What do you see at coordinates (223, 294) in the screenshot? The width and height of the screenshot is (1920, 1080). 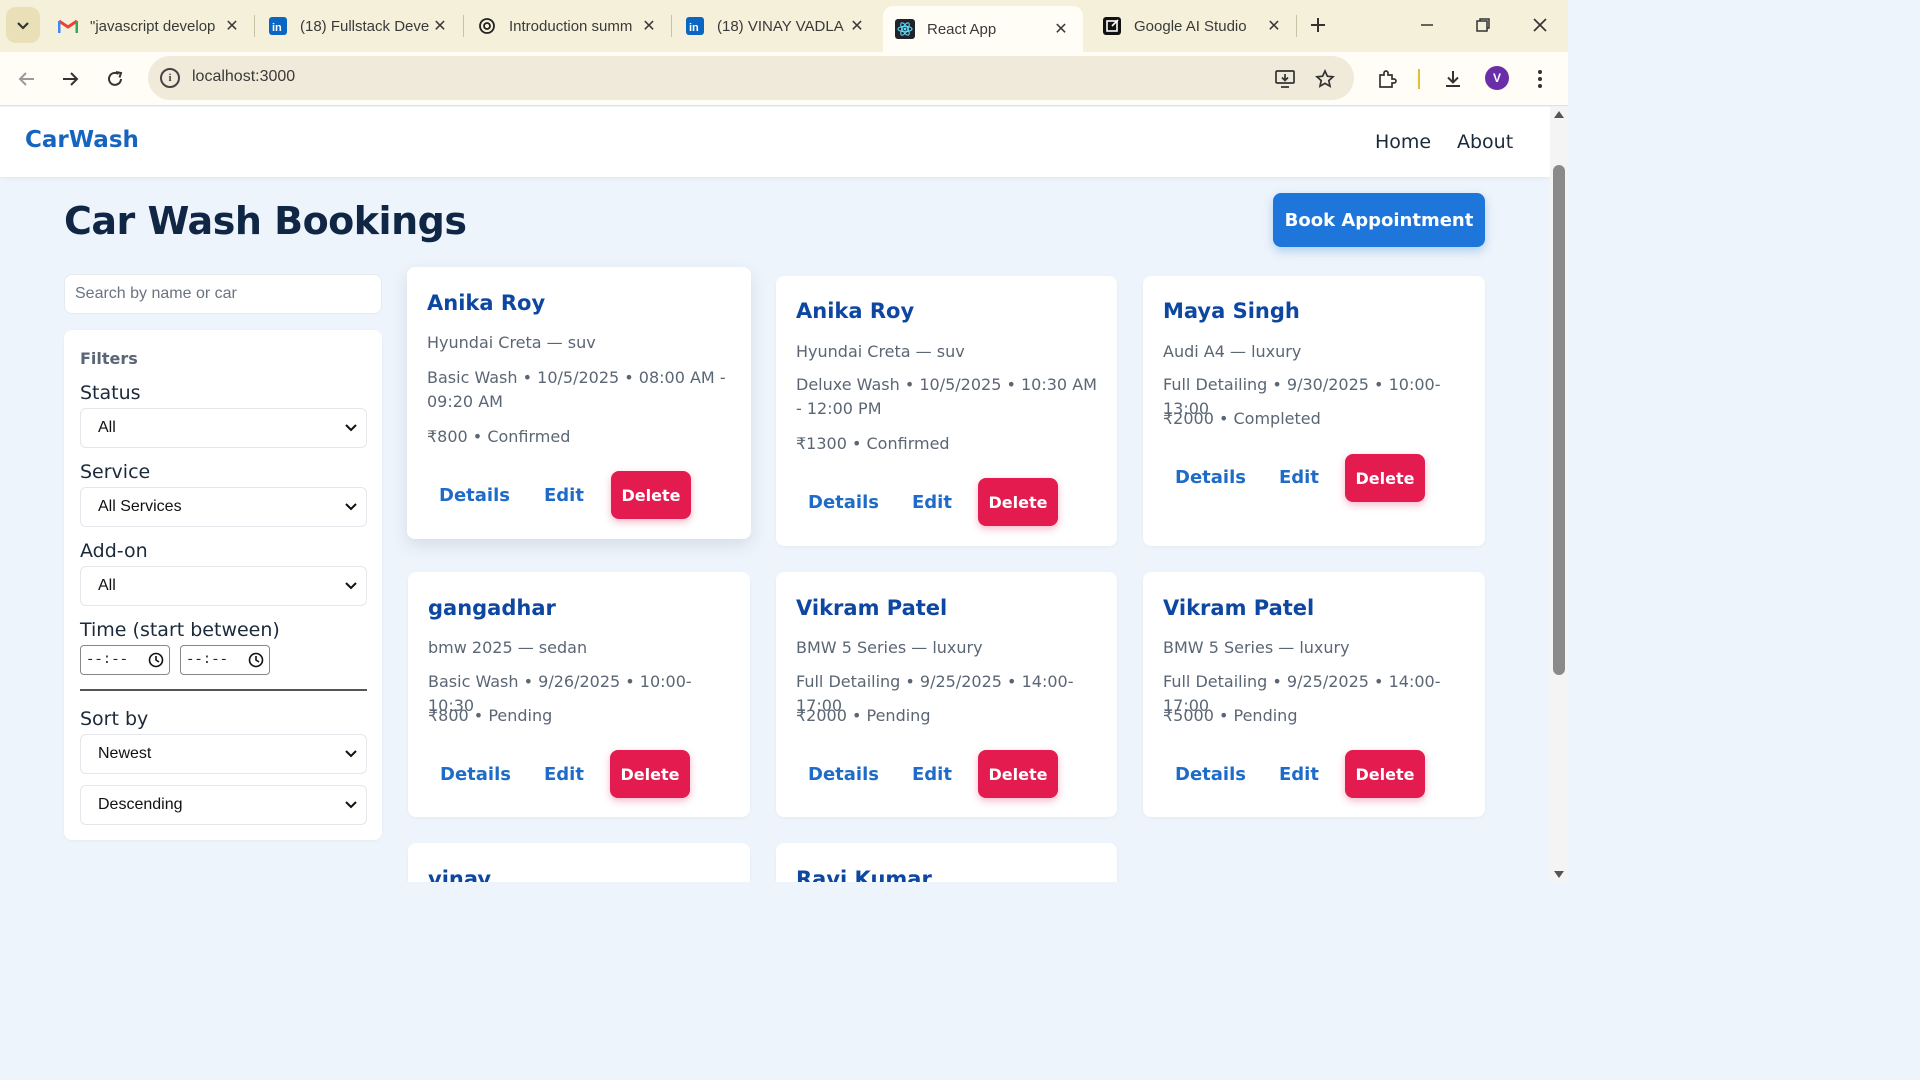 I see `search-input` at bounding box center [223, 294].